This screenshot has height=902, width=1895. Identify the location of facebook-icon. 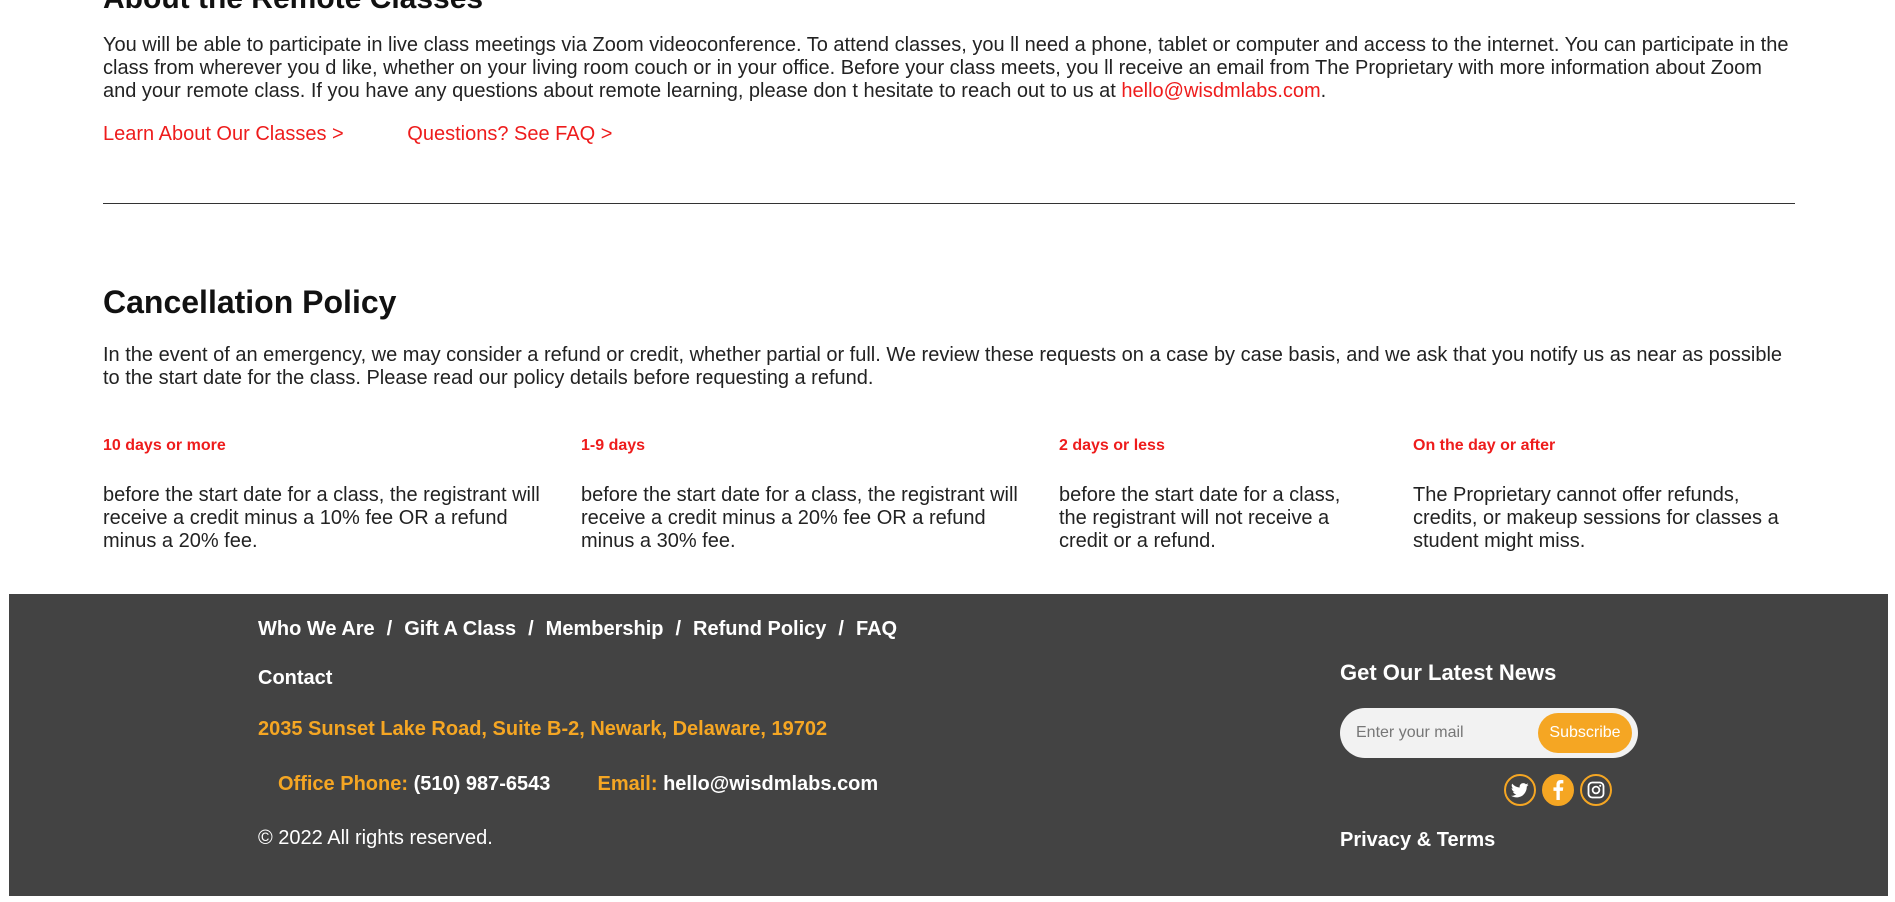
(1558, 790).